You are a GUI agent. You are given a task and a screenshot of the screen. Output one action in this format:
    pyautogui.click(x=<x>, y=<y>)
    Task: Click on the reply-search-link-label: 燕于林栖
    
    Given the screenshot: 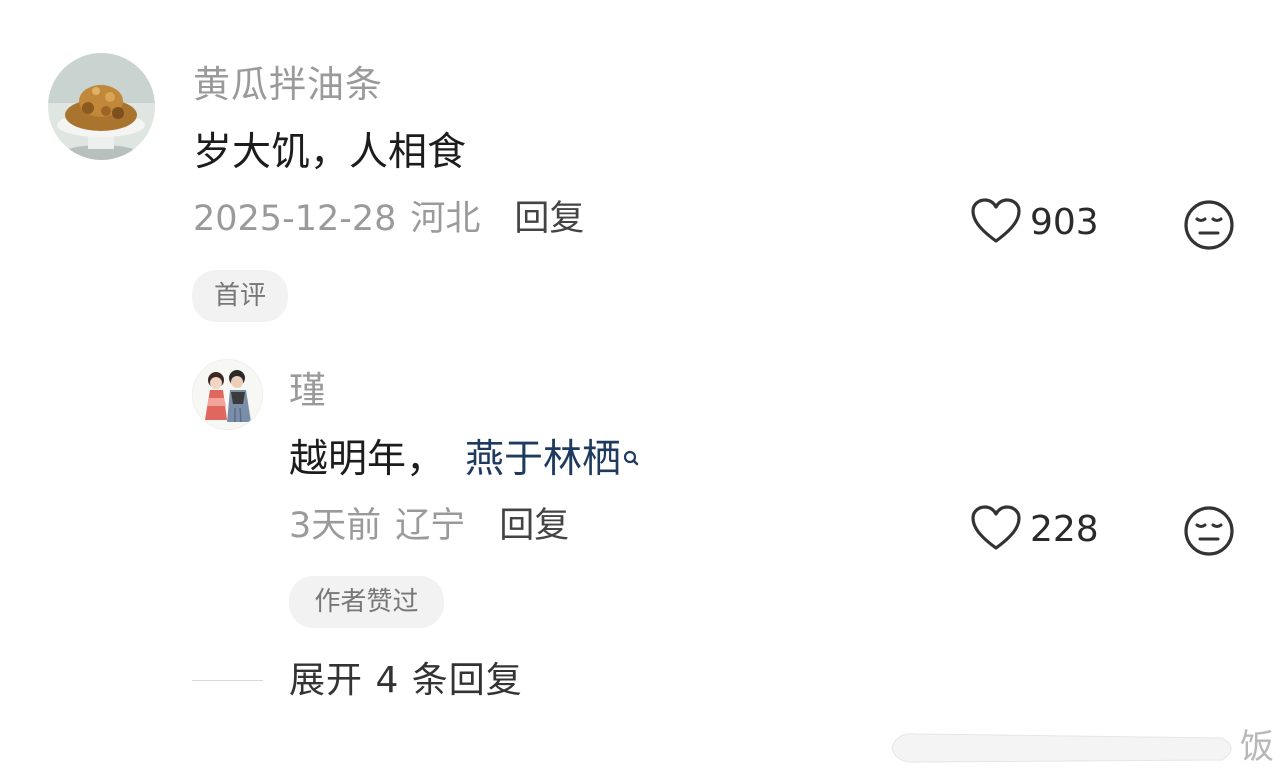 What is the action you would take?
    pyautogui.click(x=543, y=459)
    